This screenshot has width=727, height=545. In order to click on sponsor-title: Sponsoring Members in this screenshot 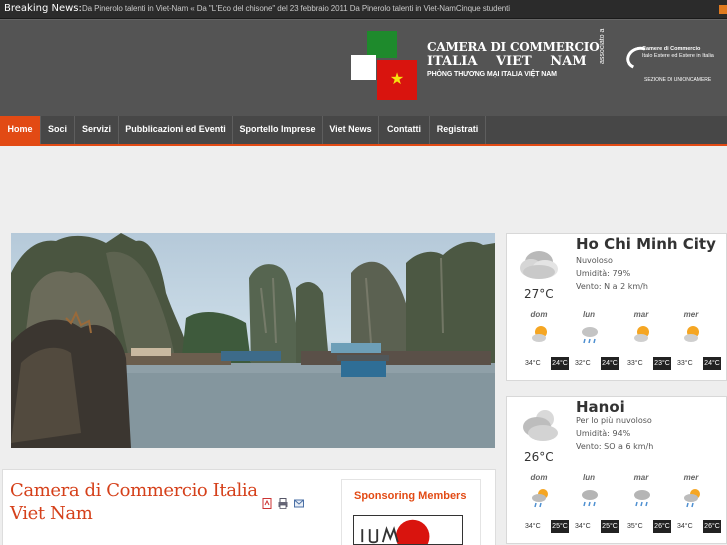, I will do `click(410, 496)`.